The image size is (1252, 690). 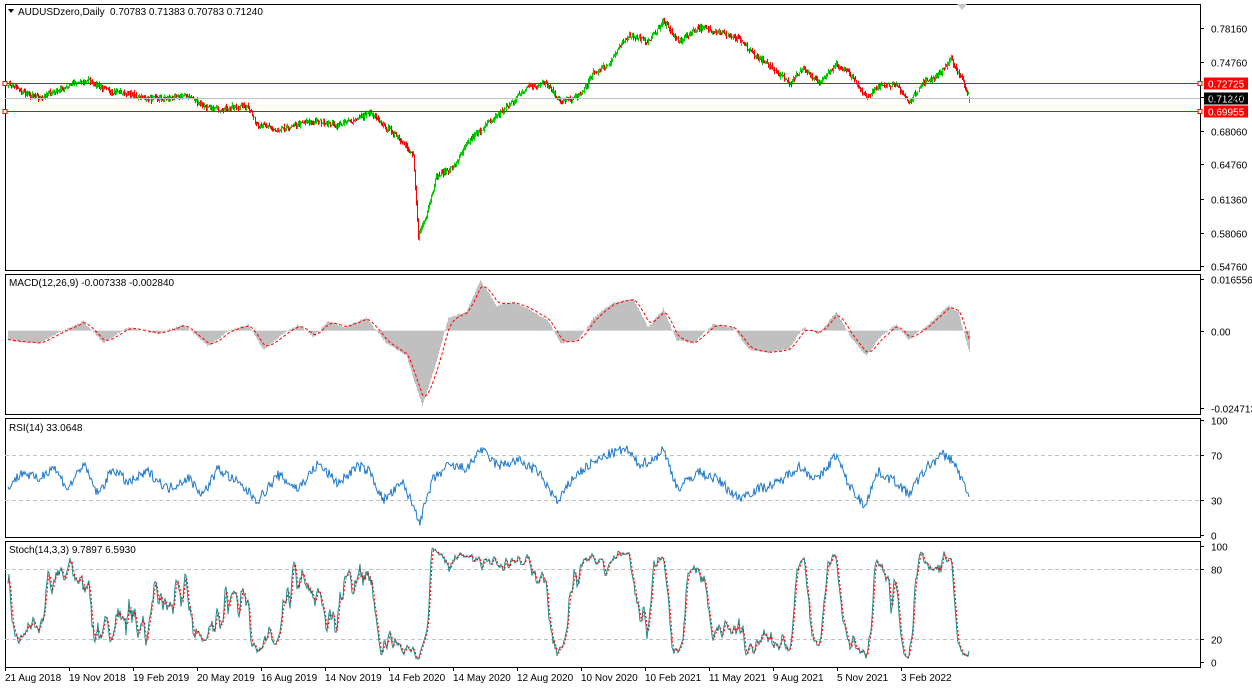 What do you see at coordinates (353, 678) in the screenshot?
I see `xtick-label-5: 14 Nov 2019` at bounding box center [353, 678].